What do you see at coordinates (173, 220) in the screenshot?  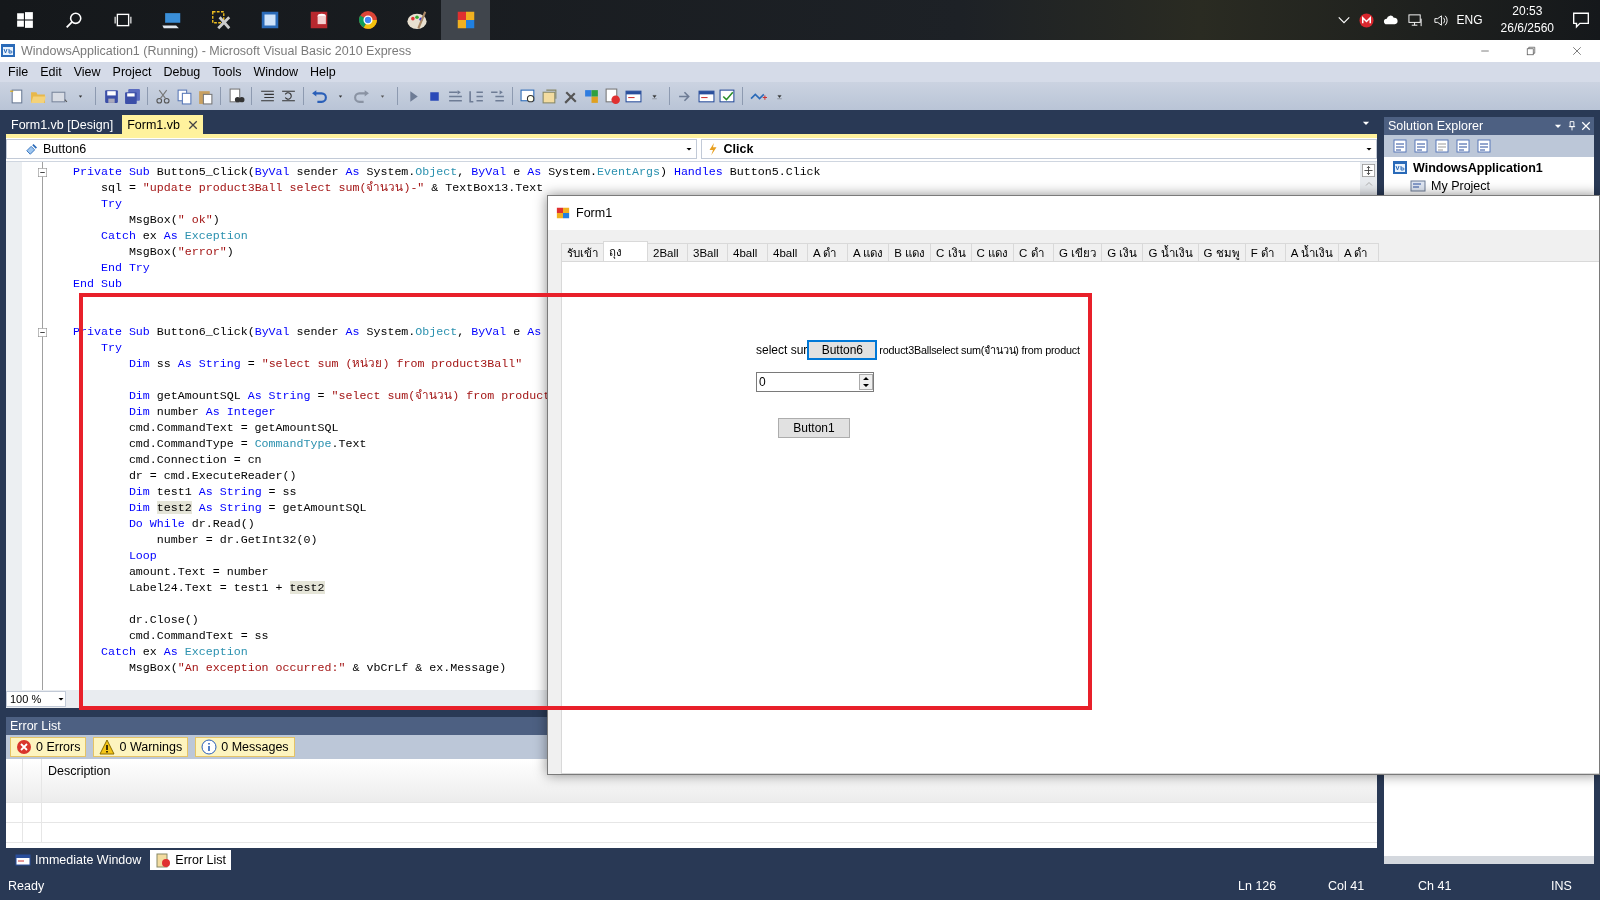 I see `code-line: MsgBox(" ok")` at bounding box center [173, 220].